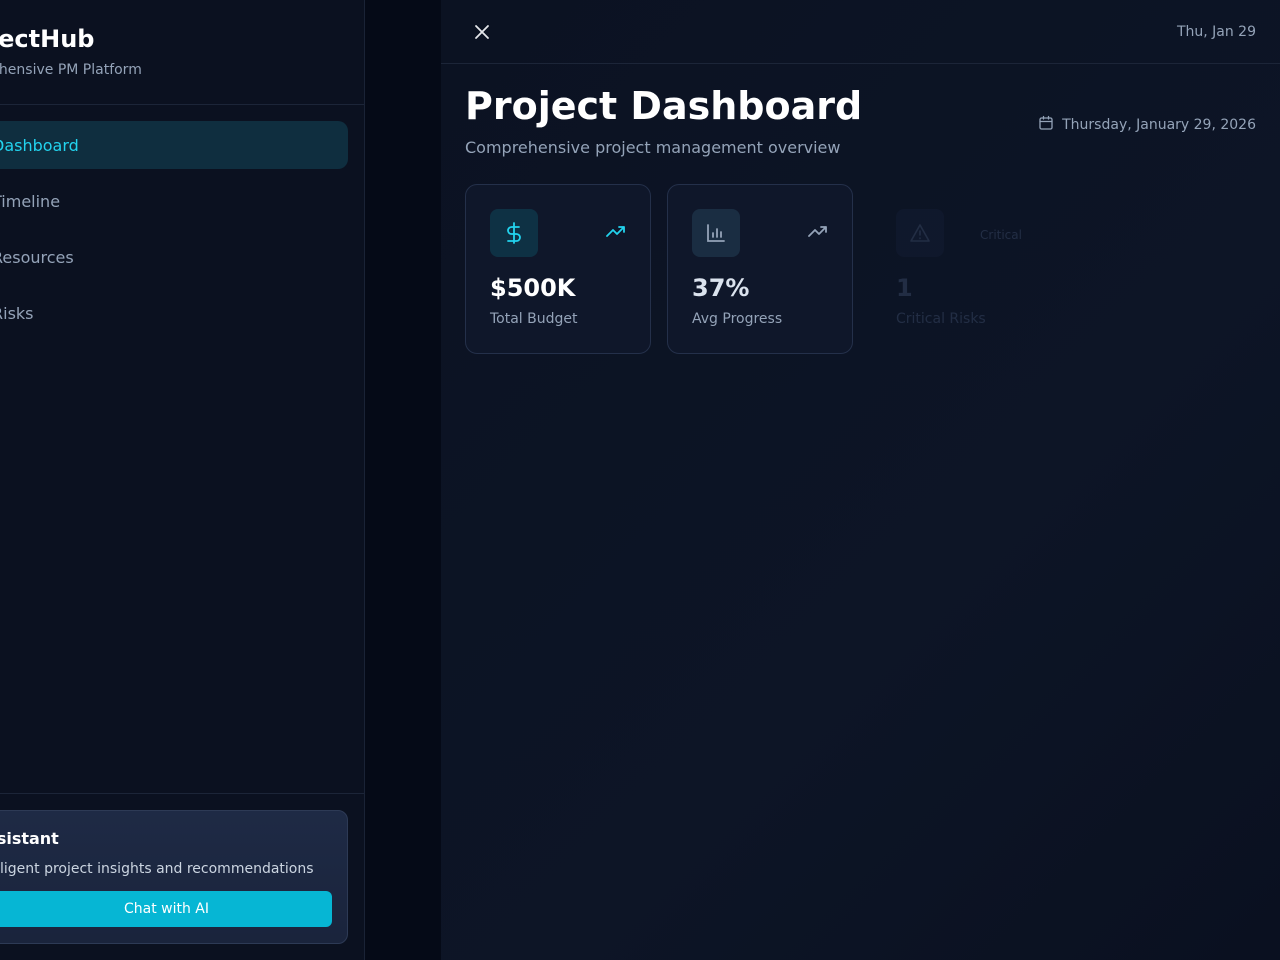  I want to click on sidebar-item-dashboard: Dashboard, so click(174, 145).